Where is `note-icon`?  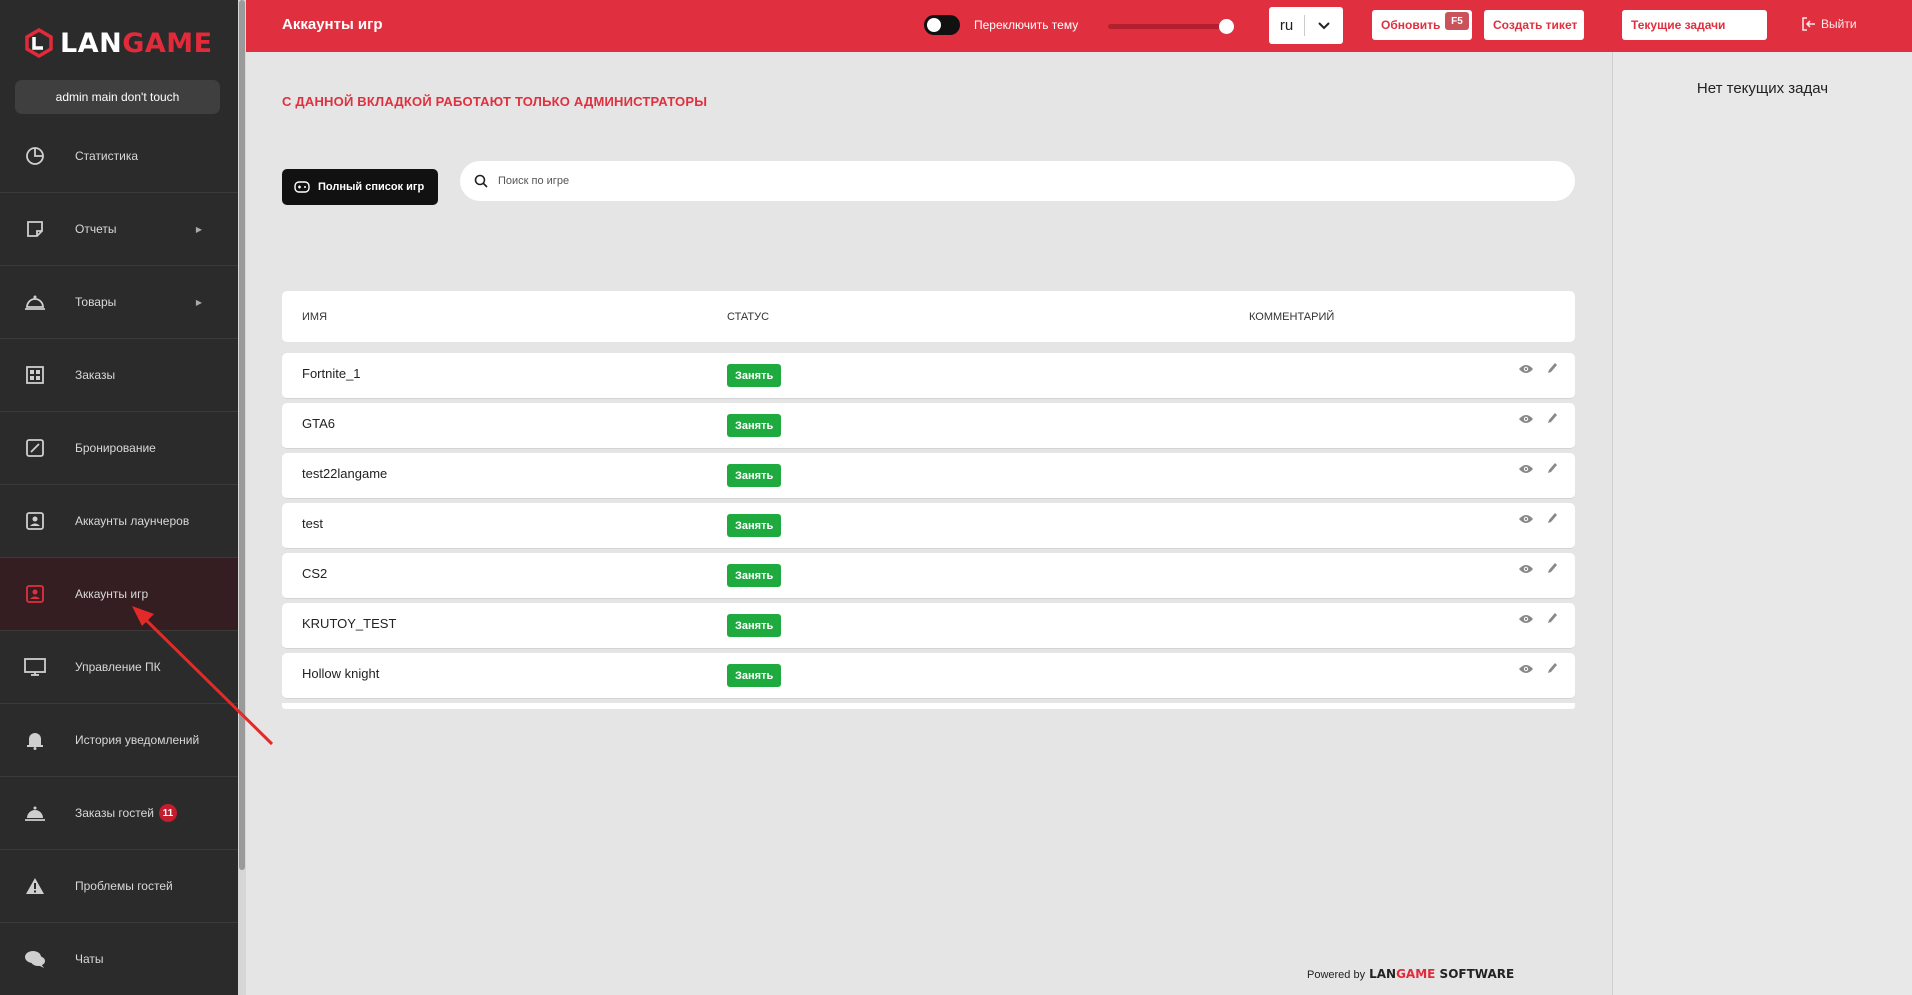
note-icon is located at coordinates (35, 229).